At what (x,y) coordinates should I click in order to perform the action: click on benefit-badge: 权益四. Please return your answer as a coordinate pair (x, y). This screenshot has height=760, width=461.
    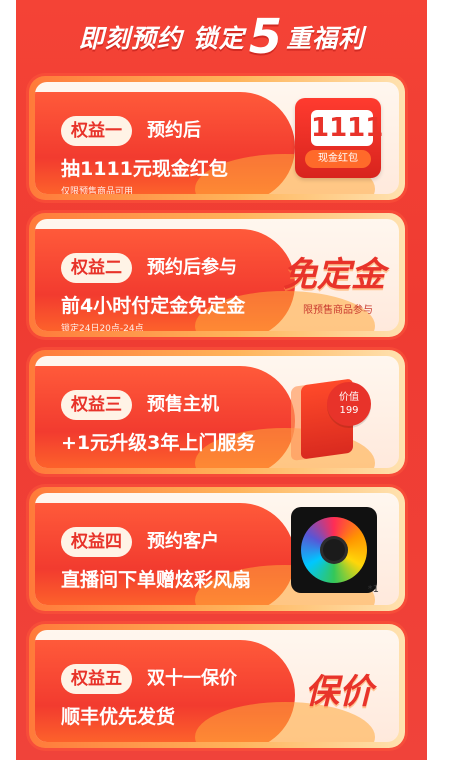
    Looking at the image, I should click on (96, 542).